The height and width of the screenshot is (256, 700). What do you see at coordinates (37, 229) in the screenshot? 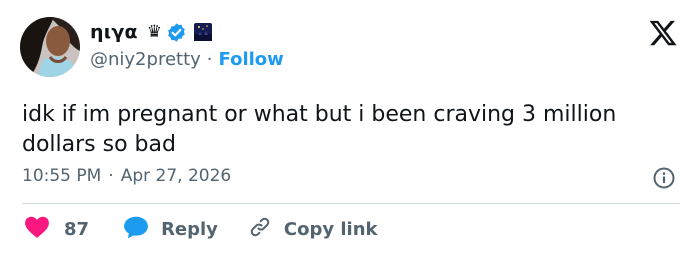
I see `heart-icon` at bounding box center [37, 229].